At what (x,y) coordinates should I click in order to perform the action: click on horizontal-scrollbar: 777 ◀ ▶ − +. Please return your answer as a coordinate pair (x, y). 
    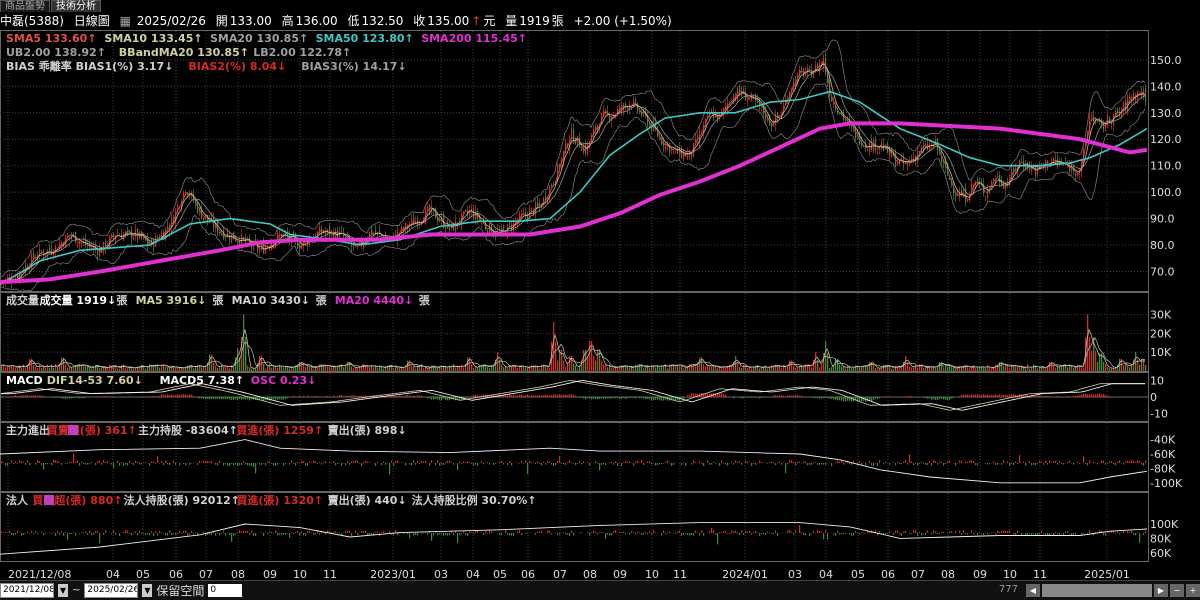
    Looking at the image, I should click on (1099, 590).